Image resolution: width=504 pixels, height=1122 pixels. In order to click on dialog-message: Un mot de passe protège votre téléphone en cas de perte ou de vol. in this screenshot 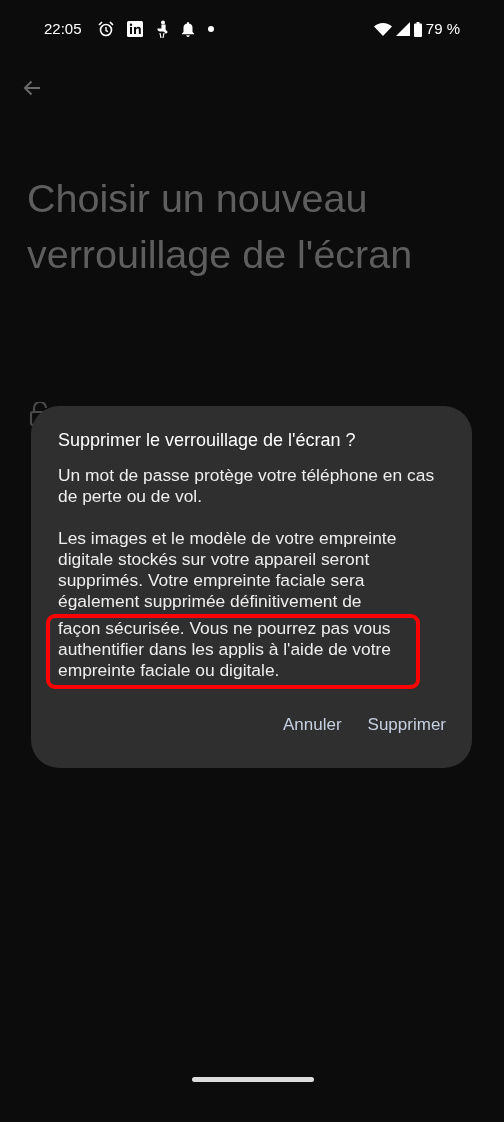, I will do `click(247, 486)`.